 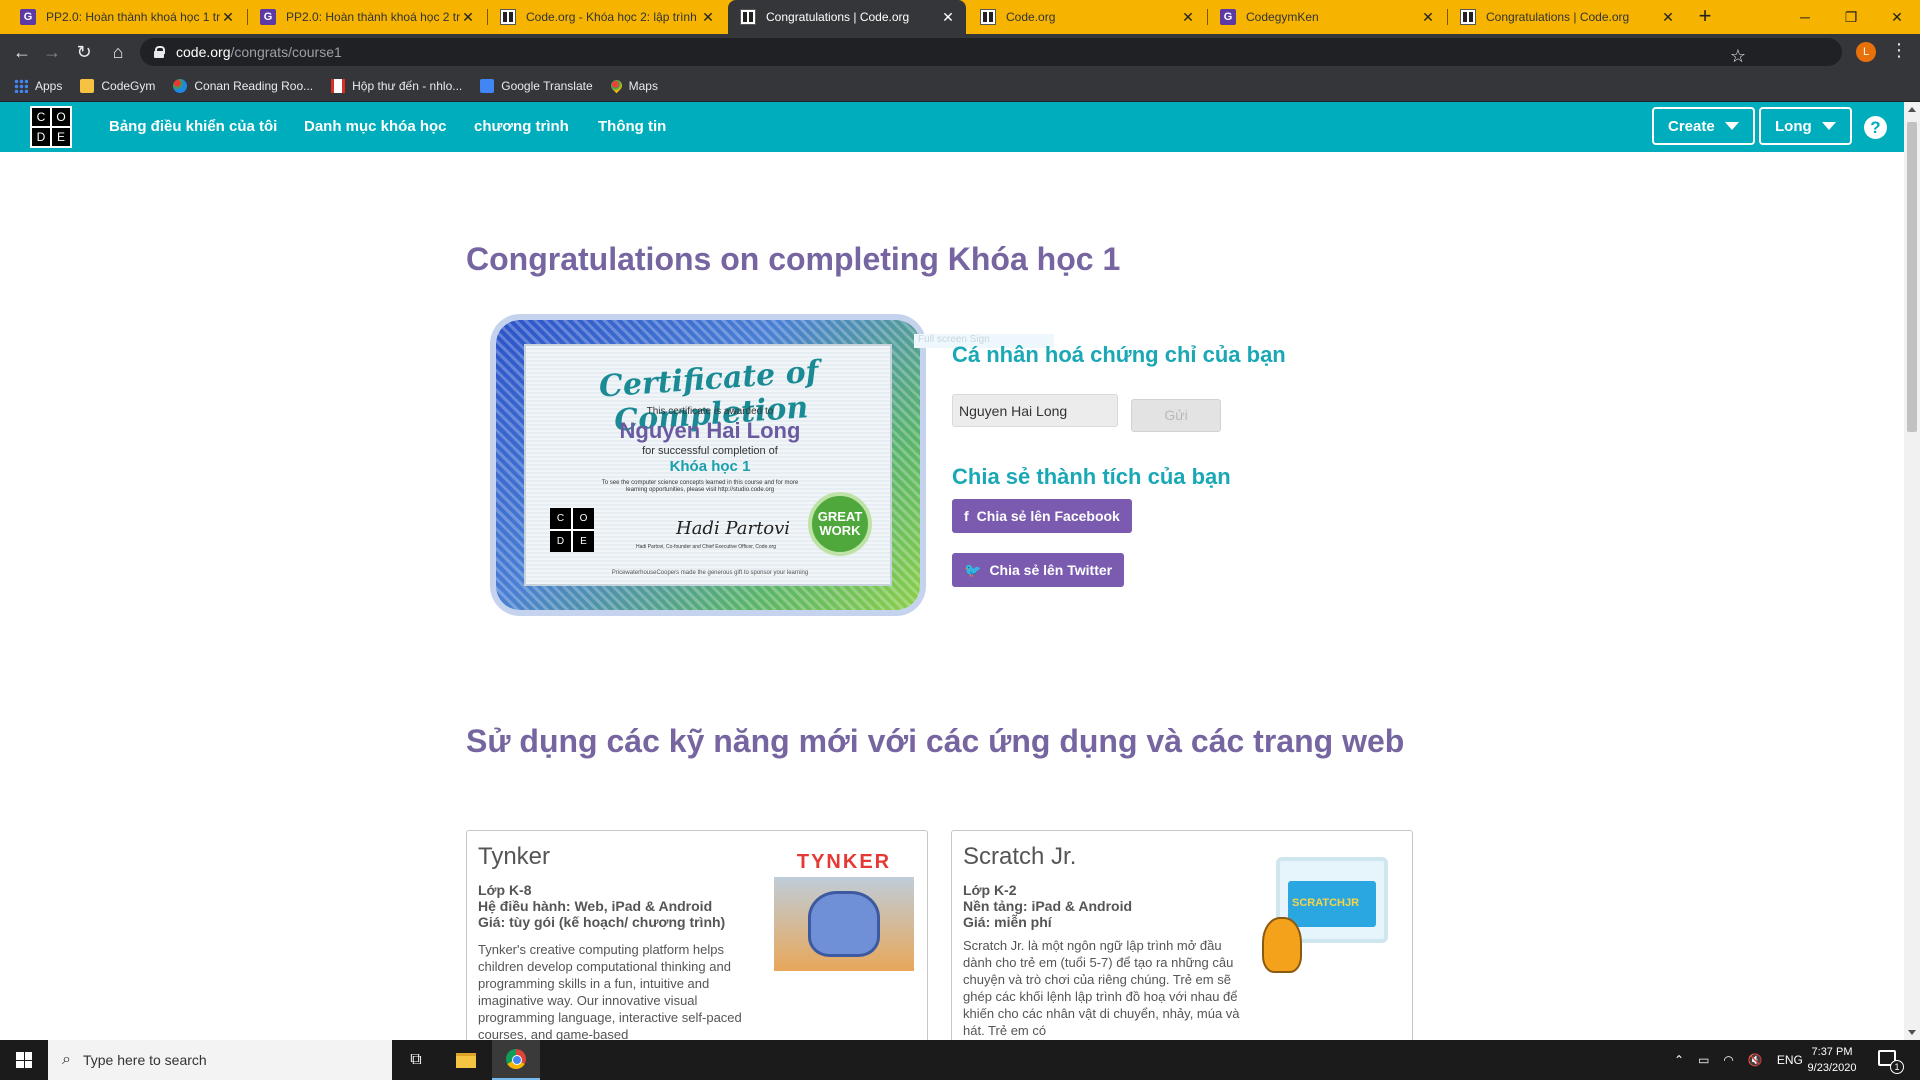 What do you see at coordinates (375, 126) in the screenshot?
I see `nav-course-catalog: Danh mục khóa học` at bounding box center [375, 126].